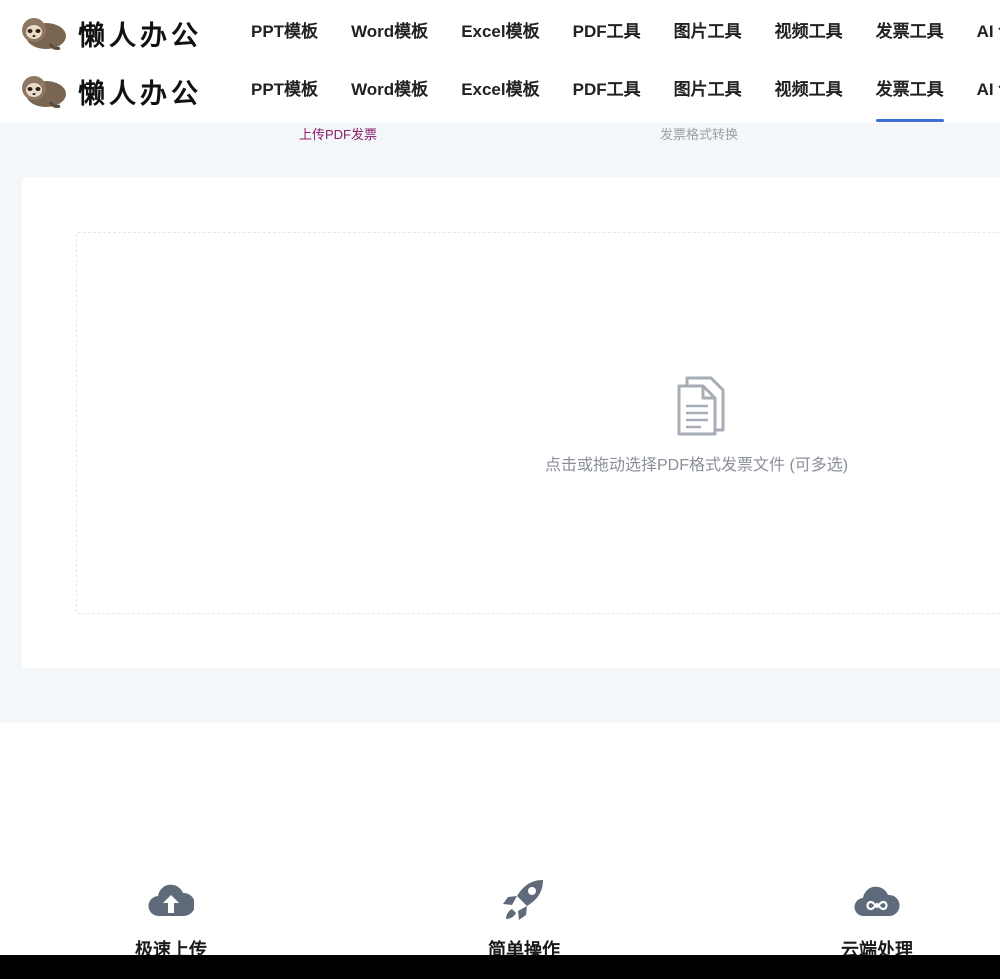 The image size is (1000, 979). I want to click on tab-invoice-format-convert: 发票格式转换, so click(699, 133).